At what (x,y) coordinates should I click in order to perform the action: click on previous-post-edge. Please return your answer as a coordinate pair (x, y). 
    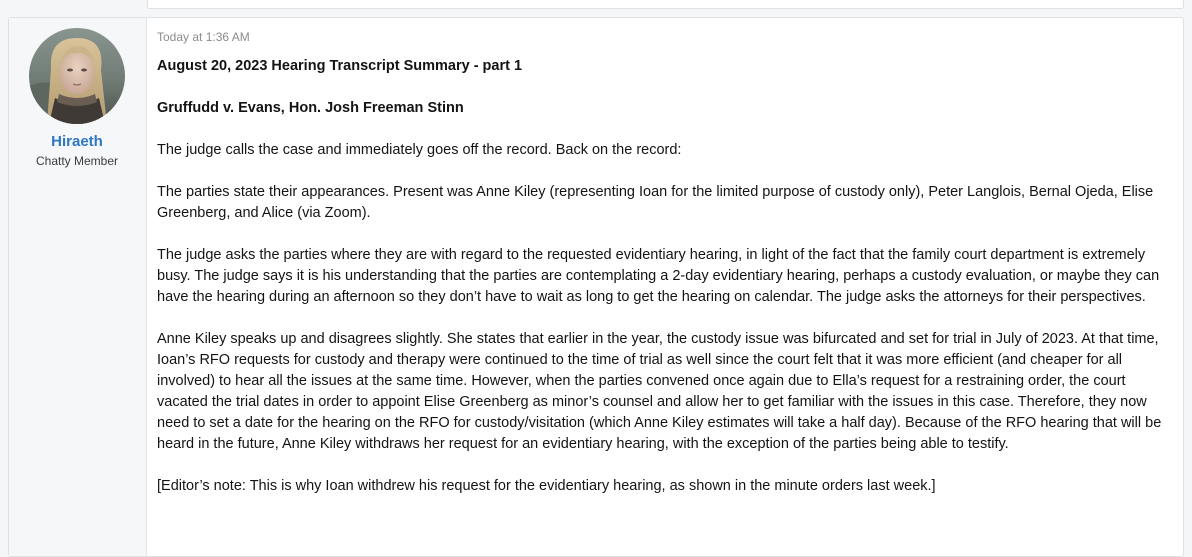
    Looking at the image, I should click on (596, 4).